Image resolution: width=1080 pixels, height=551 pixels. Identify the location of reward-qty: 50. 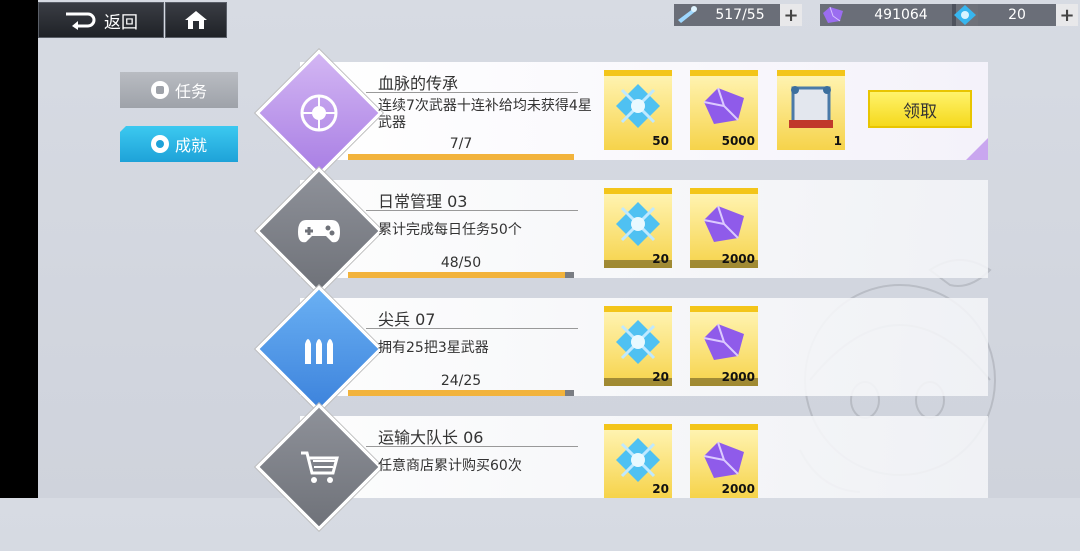
(660, 141).